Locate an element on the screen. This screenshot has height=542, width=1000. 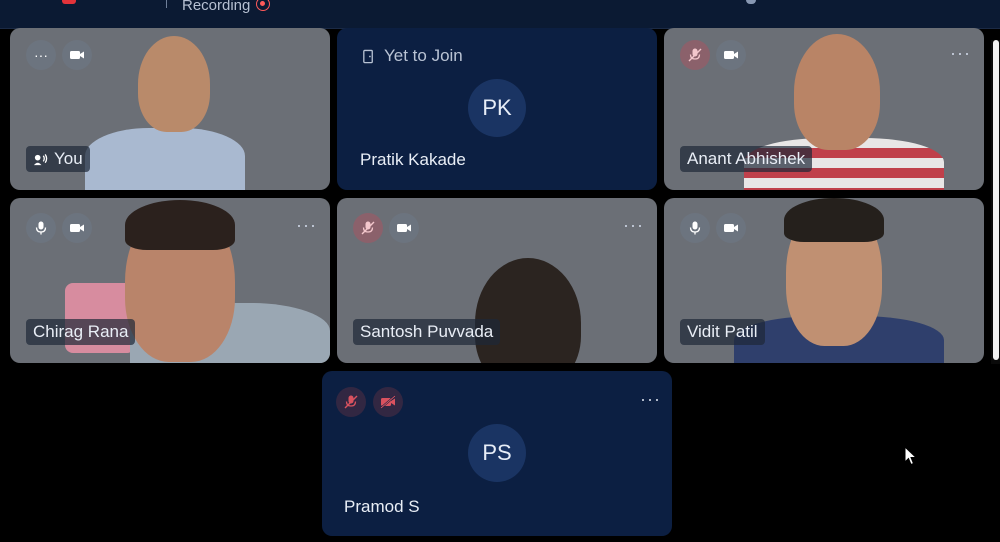
participant-tile-you: ··· You is located at coordinates (170, 109).